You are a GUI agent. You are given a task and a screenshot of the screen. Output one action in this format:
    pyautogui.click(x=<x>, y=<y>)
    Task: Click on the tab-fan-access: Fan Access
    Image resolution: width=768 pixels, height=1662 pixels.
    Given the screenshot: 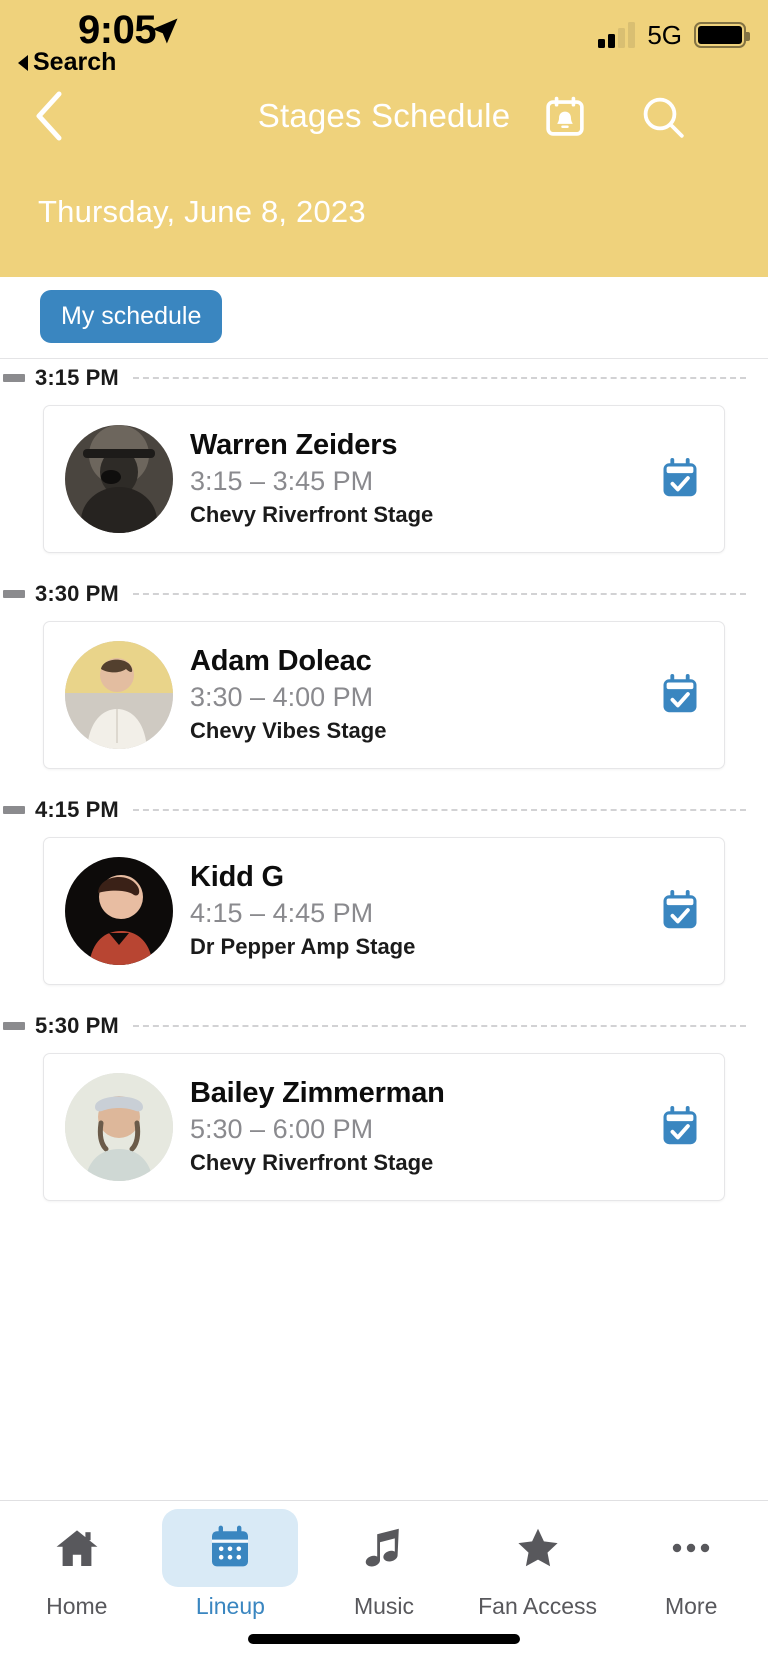 What is the action you would take?
    pyautogui.click(x=538, y=1565)
    